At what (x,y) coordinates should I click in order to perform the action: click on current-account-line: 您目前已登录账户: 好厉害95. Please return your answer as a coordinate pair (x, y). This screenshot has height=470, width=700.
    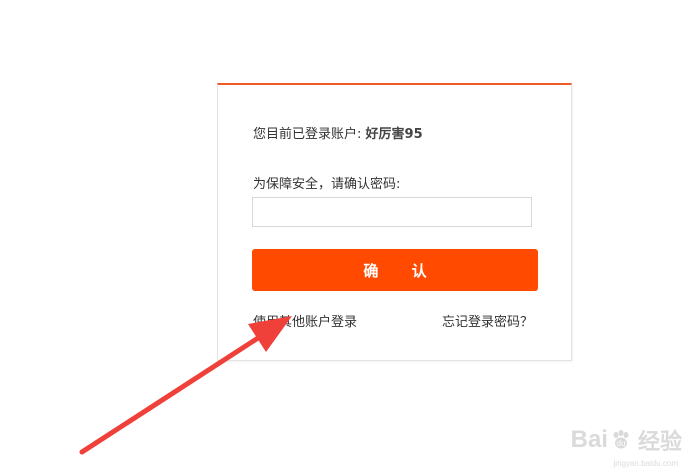
    Looking at the image, I should click on (338, 132).